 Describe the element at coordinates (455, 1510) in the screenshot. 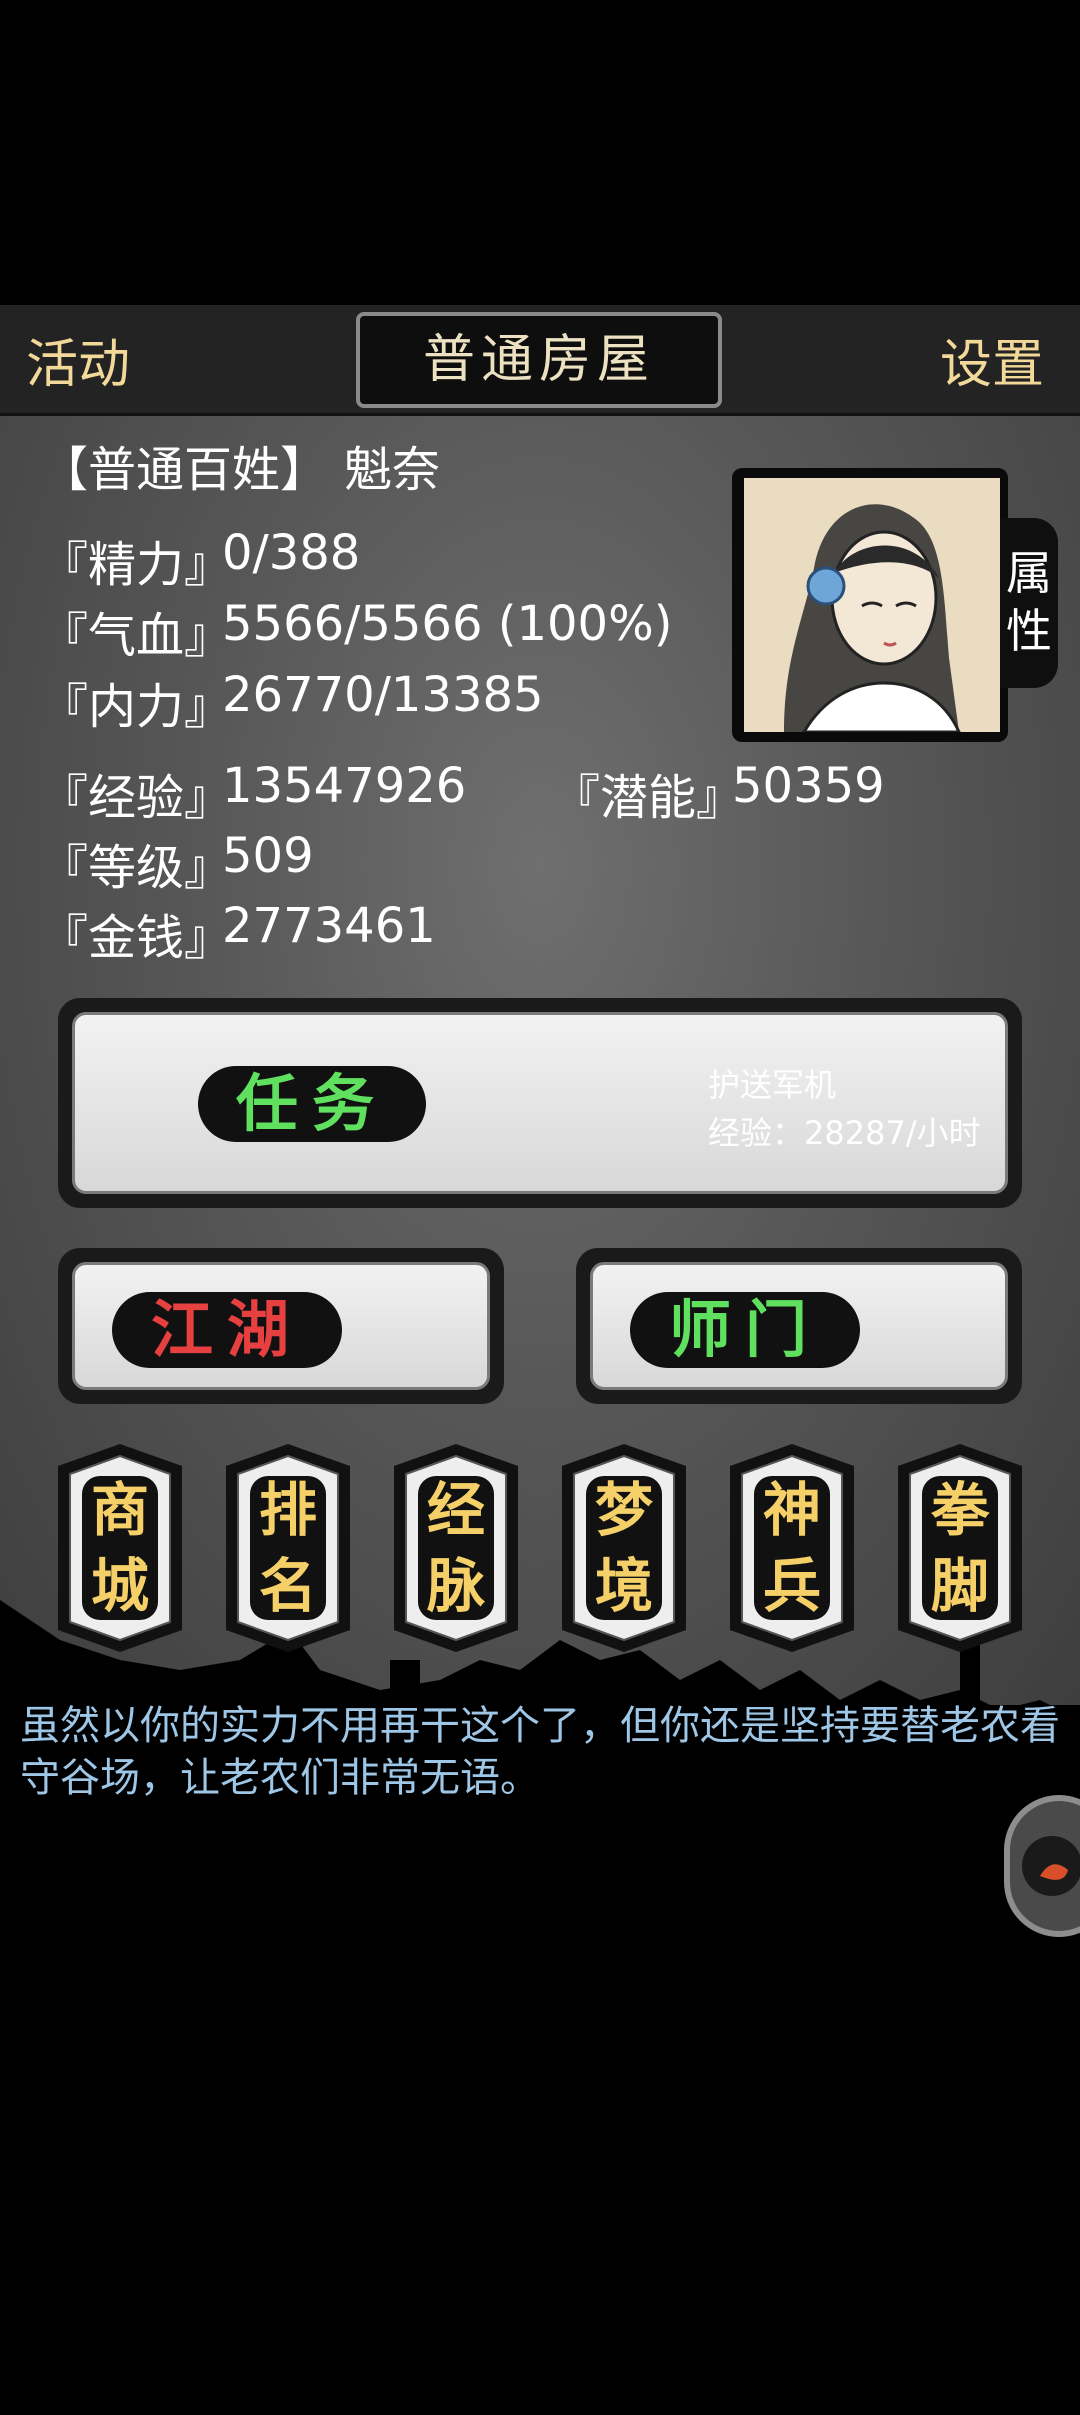

I see `meridian-label-top: 经` at that location.